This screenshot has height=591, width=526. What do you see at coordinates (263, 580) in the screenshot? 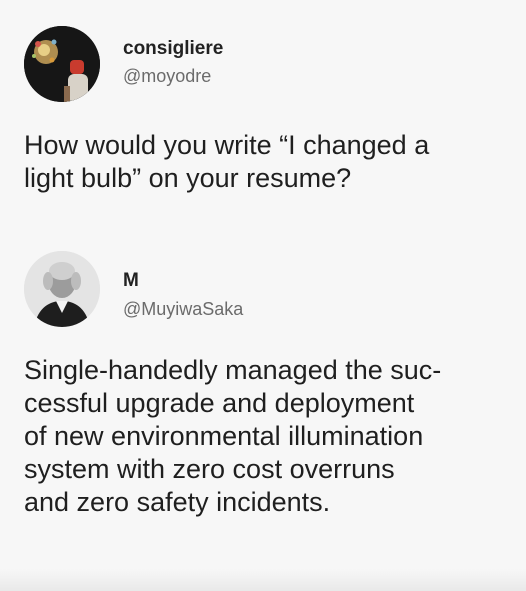
I see `bottom-shade` at bounding box center [263, 580].